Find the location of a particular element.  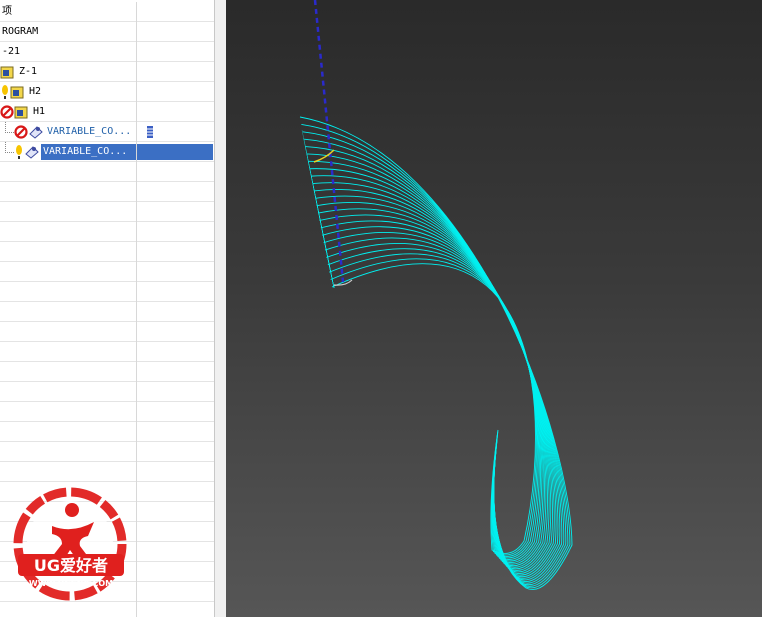

node-label: H2 is located at coordinates (35, 91).